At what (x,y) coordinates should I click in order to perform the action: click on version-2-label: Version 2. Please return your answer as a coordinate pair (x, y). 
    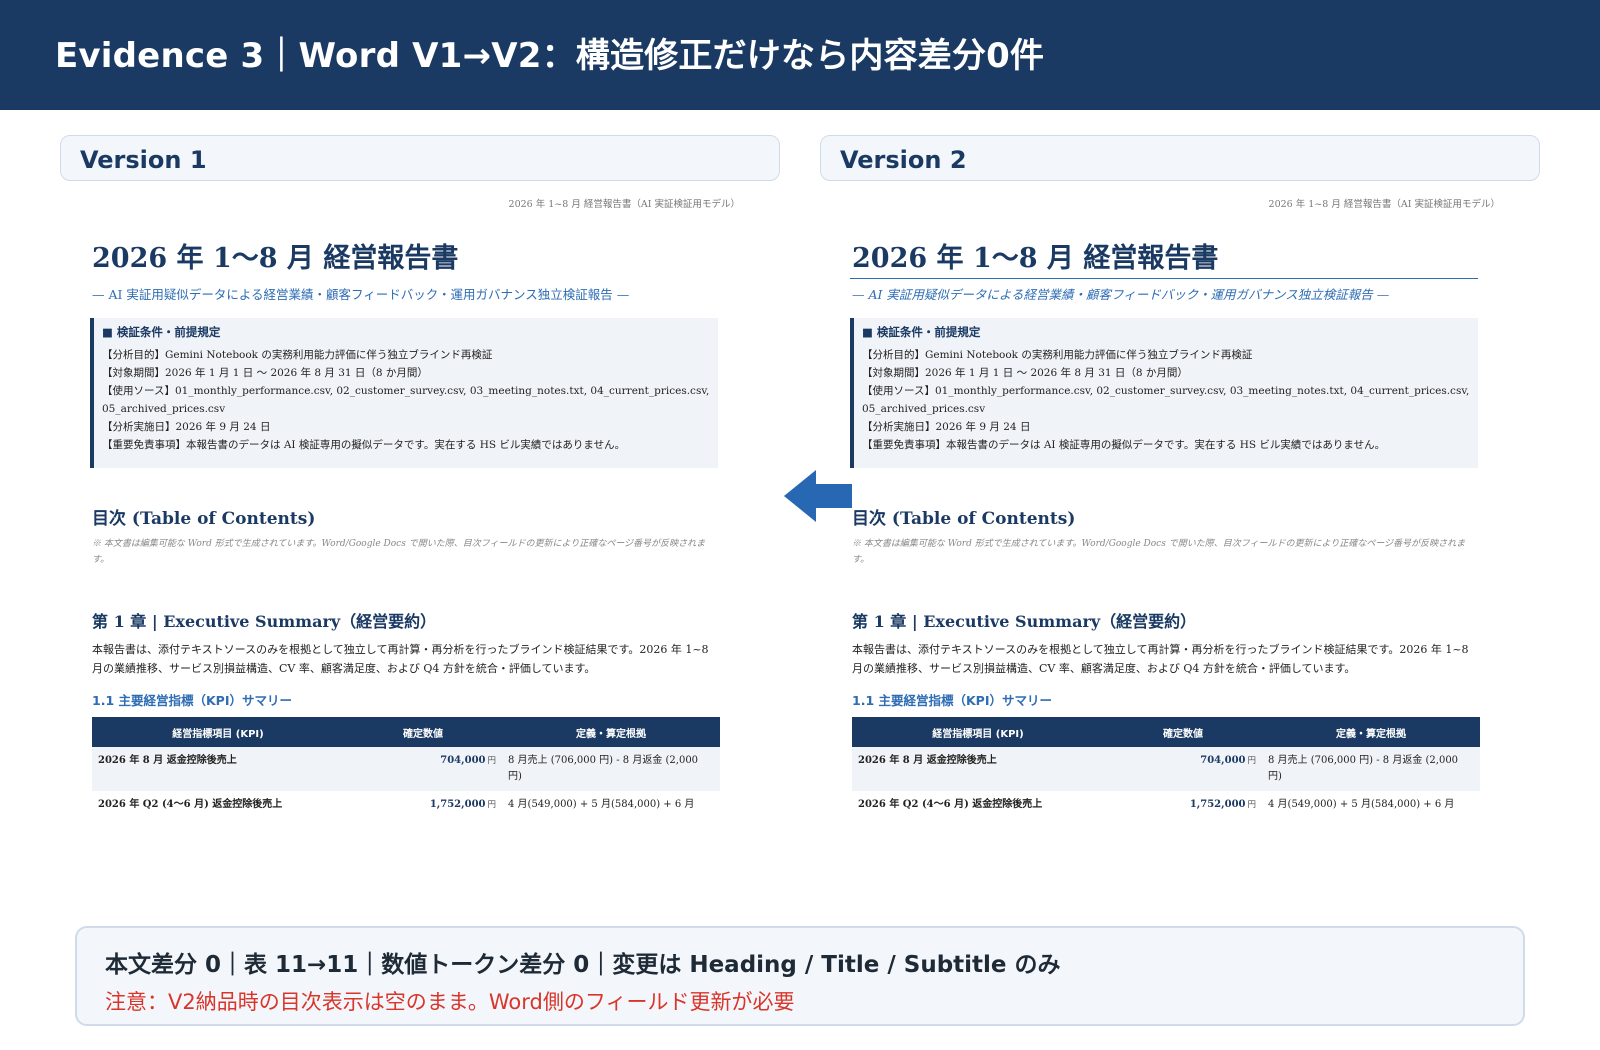
    Looking at the image, I should click on (903, 160).